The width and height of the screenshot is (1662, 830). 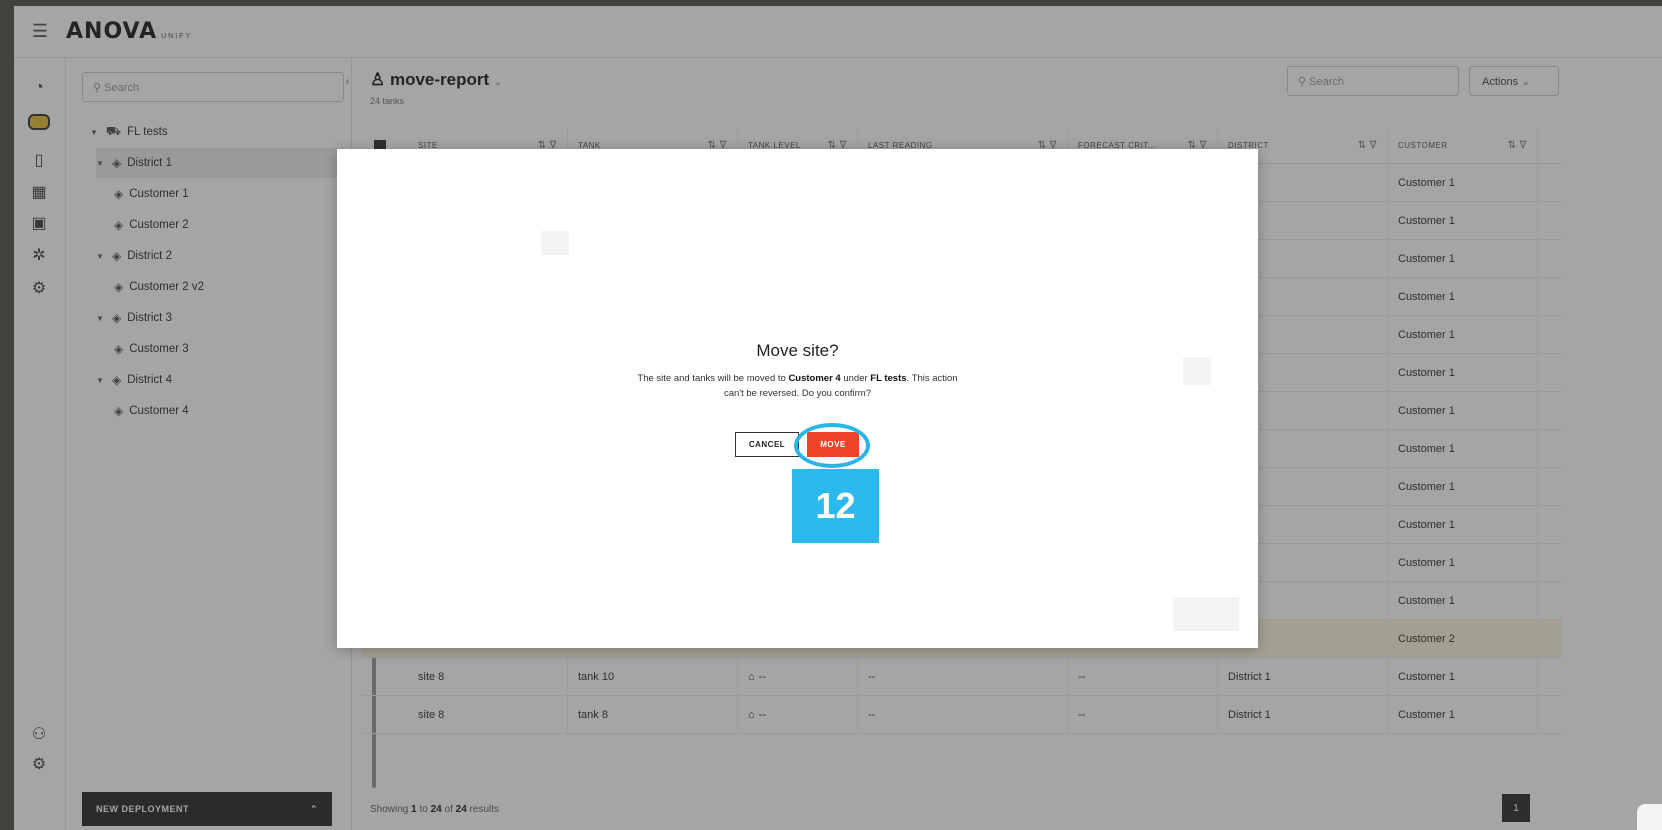 I want to click on chat-widget-icon, so click(x=1649, y=817).